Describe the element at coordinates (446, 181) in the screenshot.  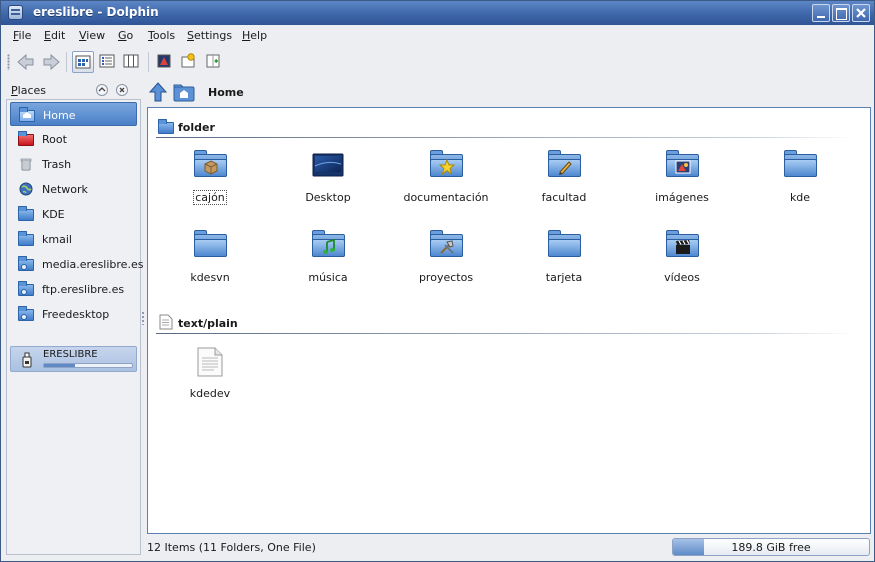
I see `file-item-documentacion: documentación` at that location.